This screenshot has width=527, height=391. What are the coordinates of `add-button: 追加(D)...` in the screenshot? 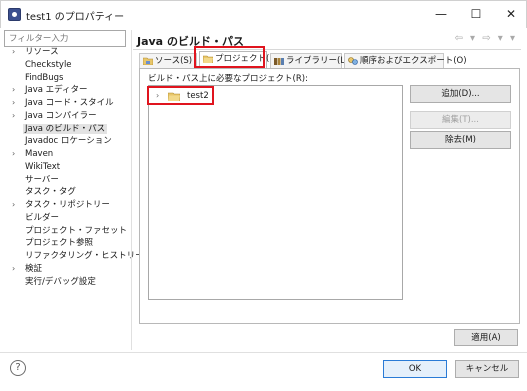 It's located at (460, 94).